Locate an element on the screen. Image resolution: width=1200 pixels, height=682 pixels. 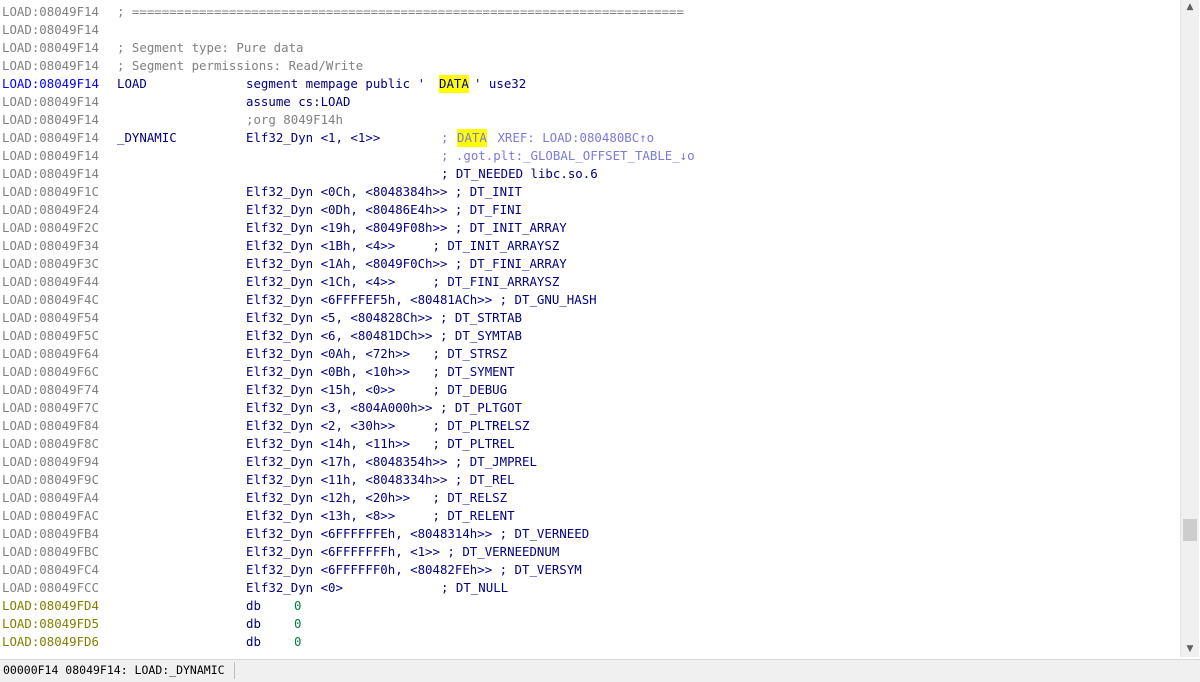
line-token: Elf32_Dyn <0Ch, <8048384h>> ; DT_INIT is located at coordinates (384, 192).